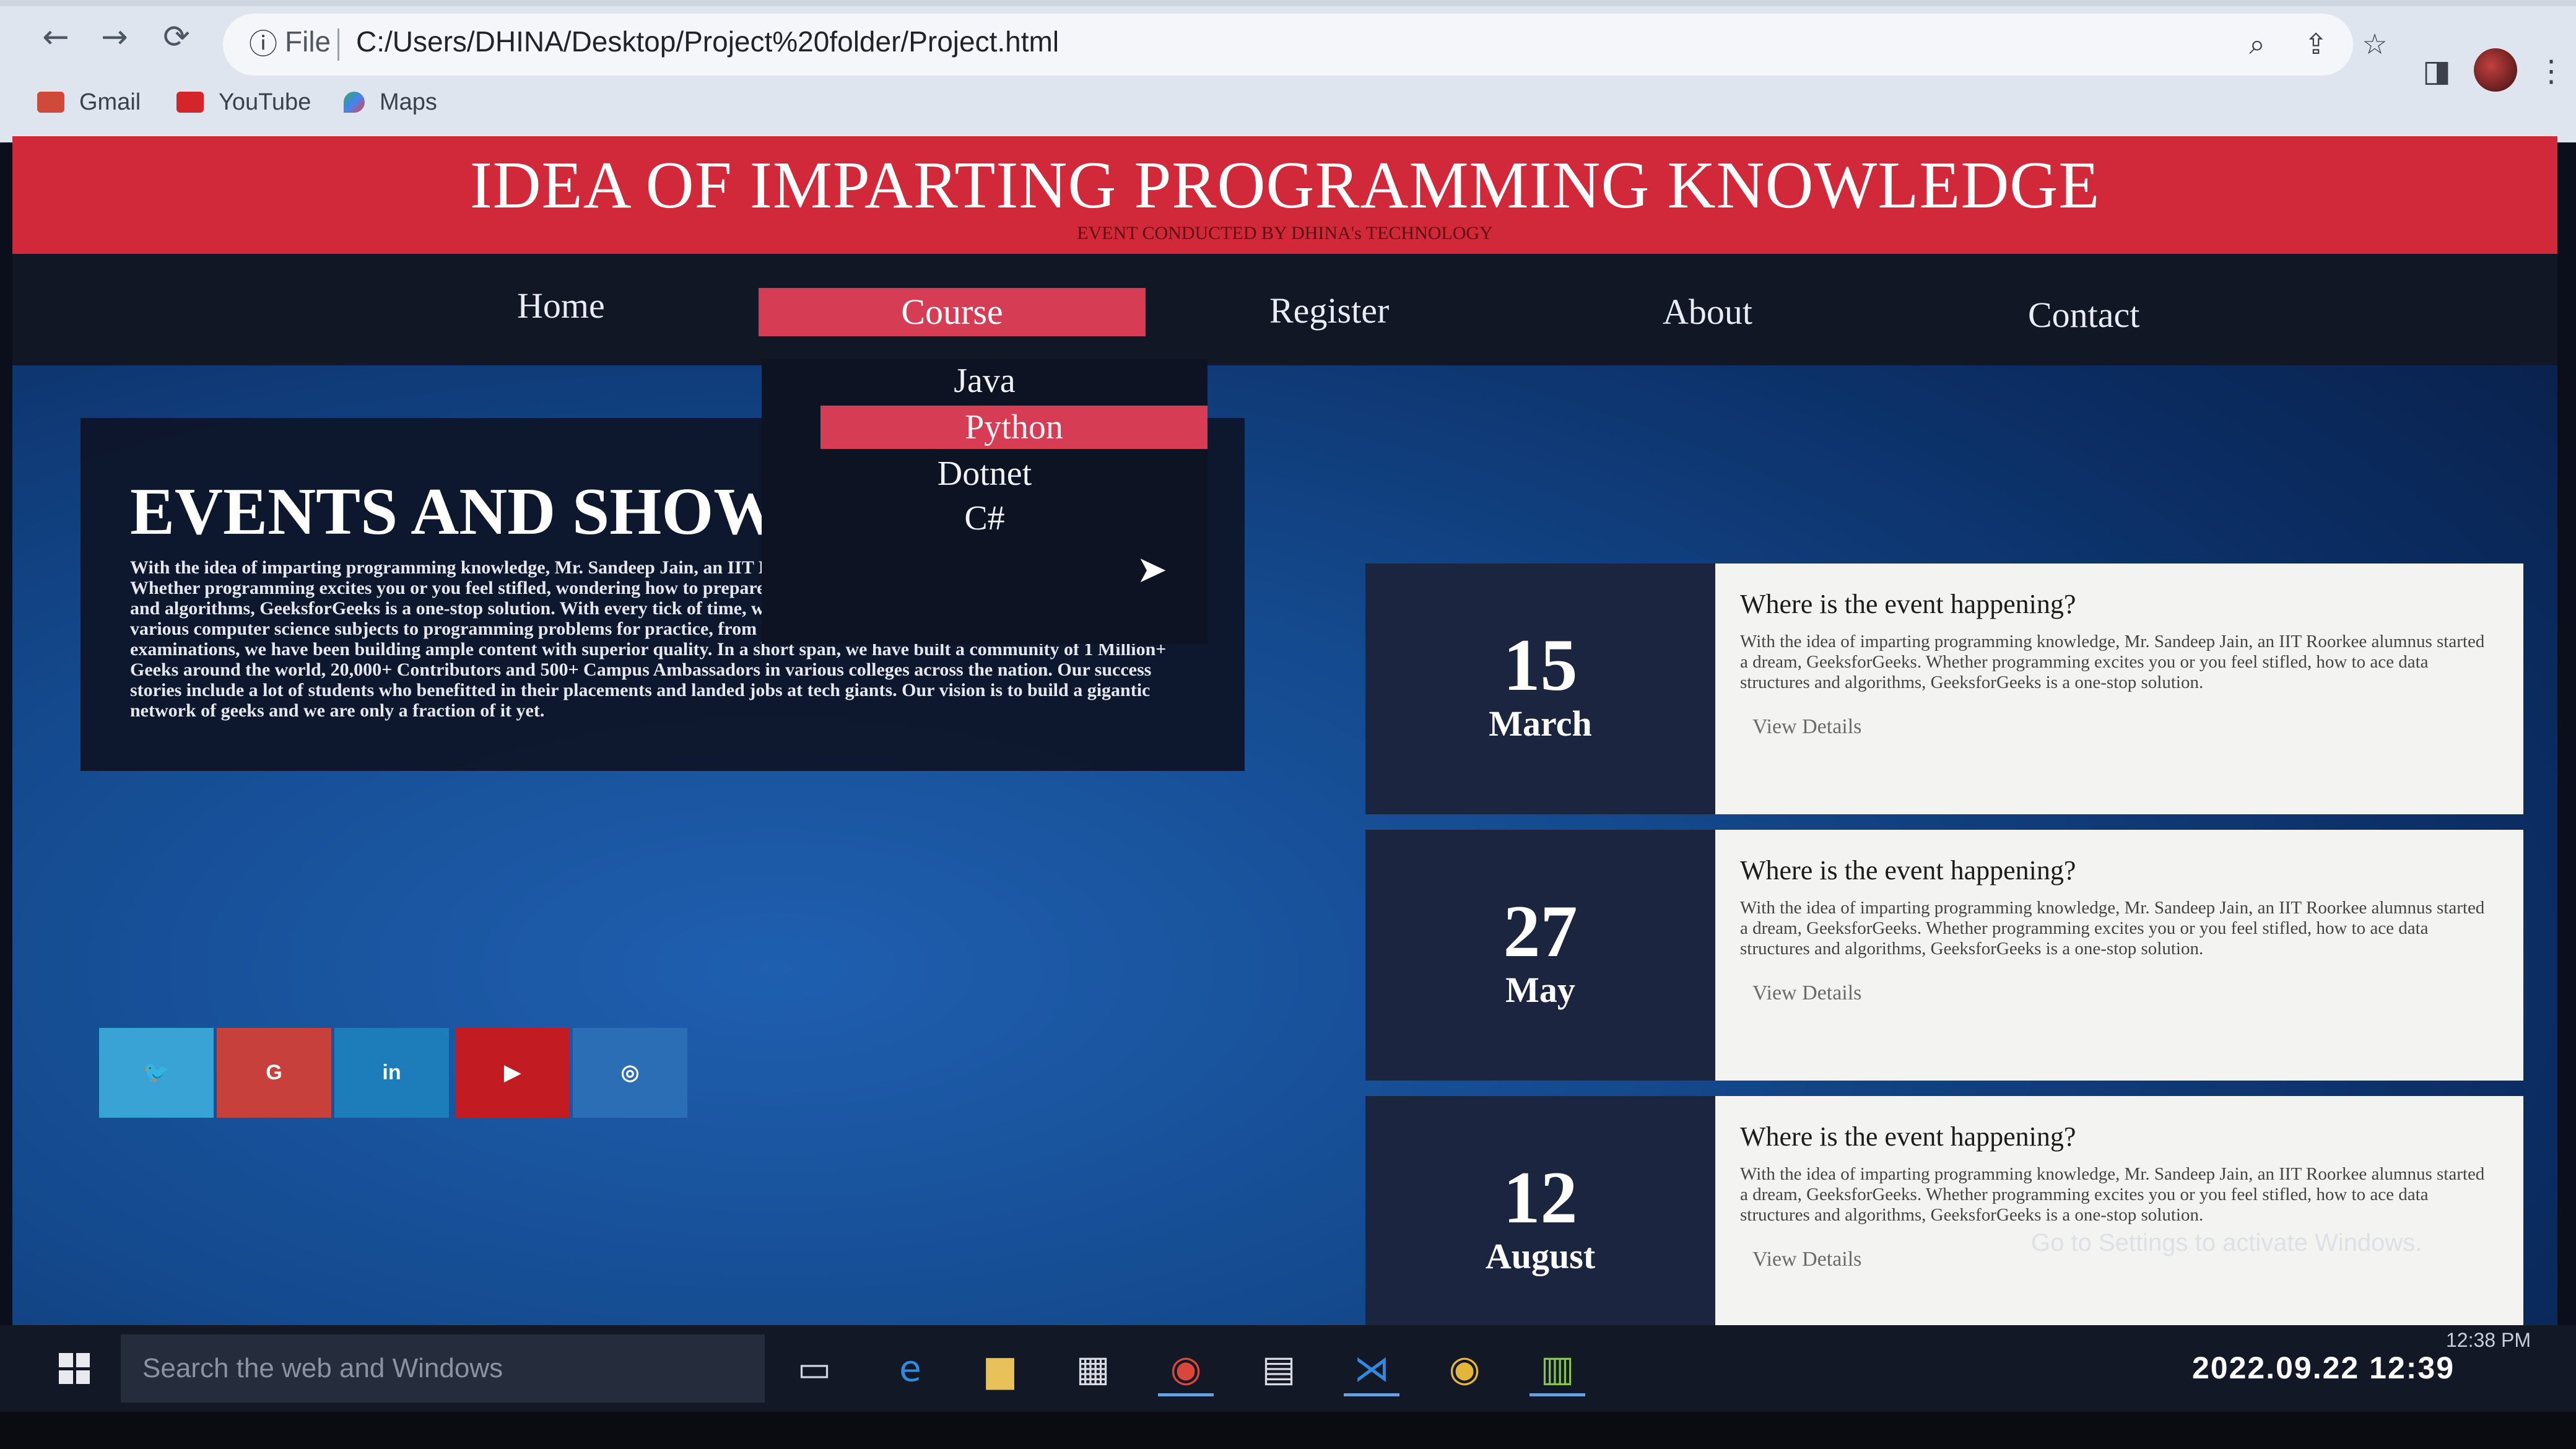  I want to click on youtube-icon, so click(190, 102).